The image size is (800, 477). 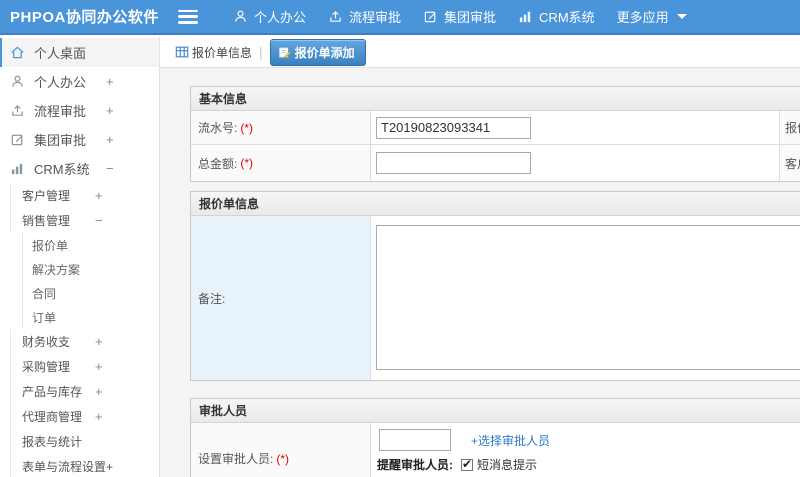 I want to click on serial-number-input, so click(x=453, y=127).